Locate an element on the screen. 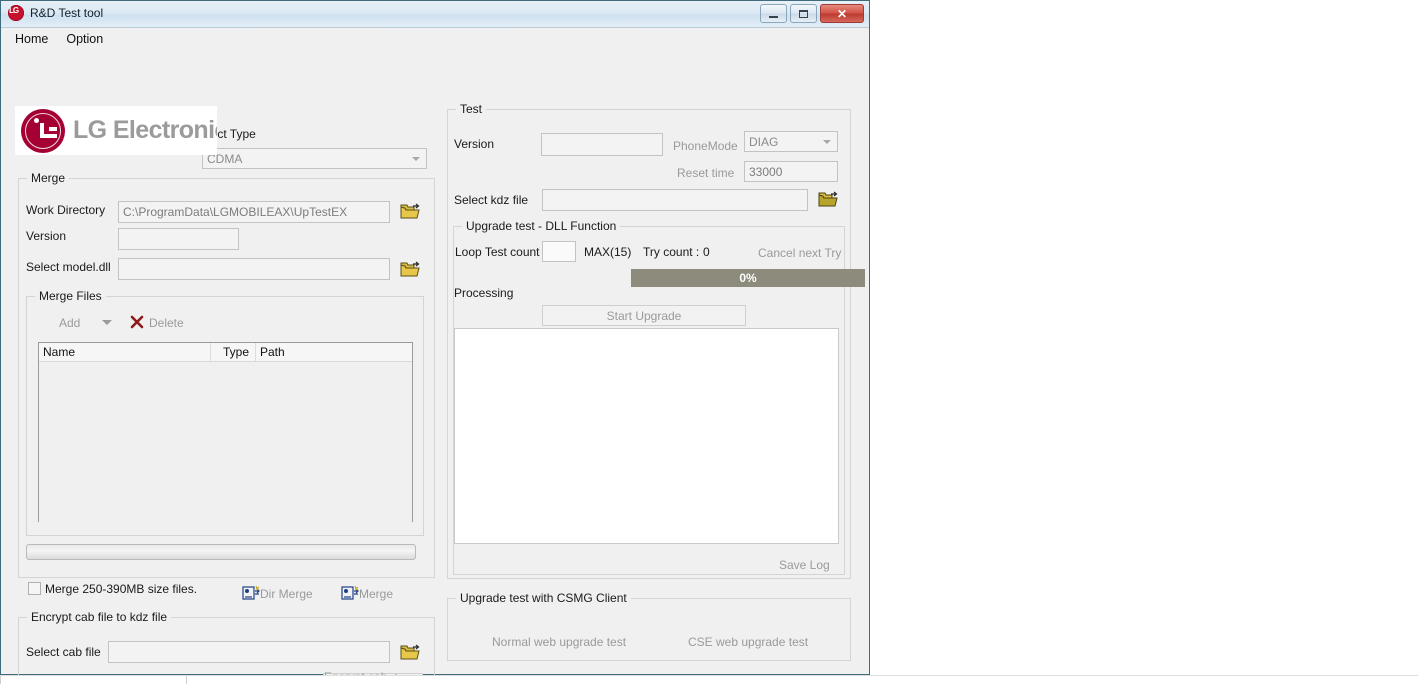 The image size is (1418, 684). work-directory-input: C:\ProgramData\LGMOBILEAX\UpTestEX is located at coordinates (254, 212).